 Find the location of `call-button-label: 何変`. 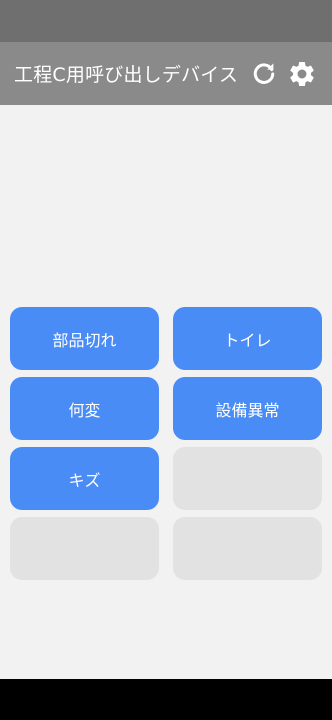

call-button-label: 何変 is located at coordinates (84, 410).